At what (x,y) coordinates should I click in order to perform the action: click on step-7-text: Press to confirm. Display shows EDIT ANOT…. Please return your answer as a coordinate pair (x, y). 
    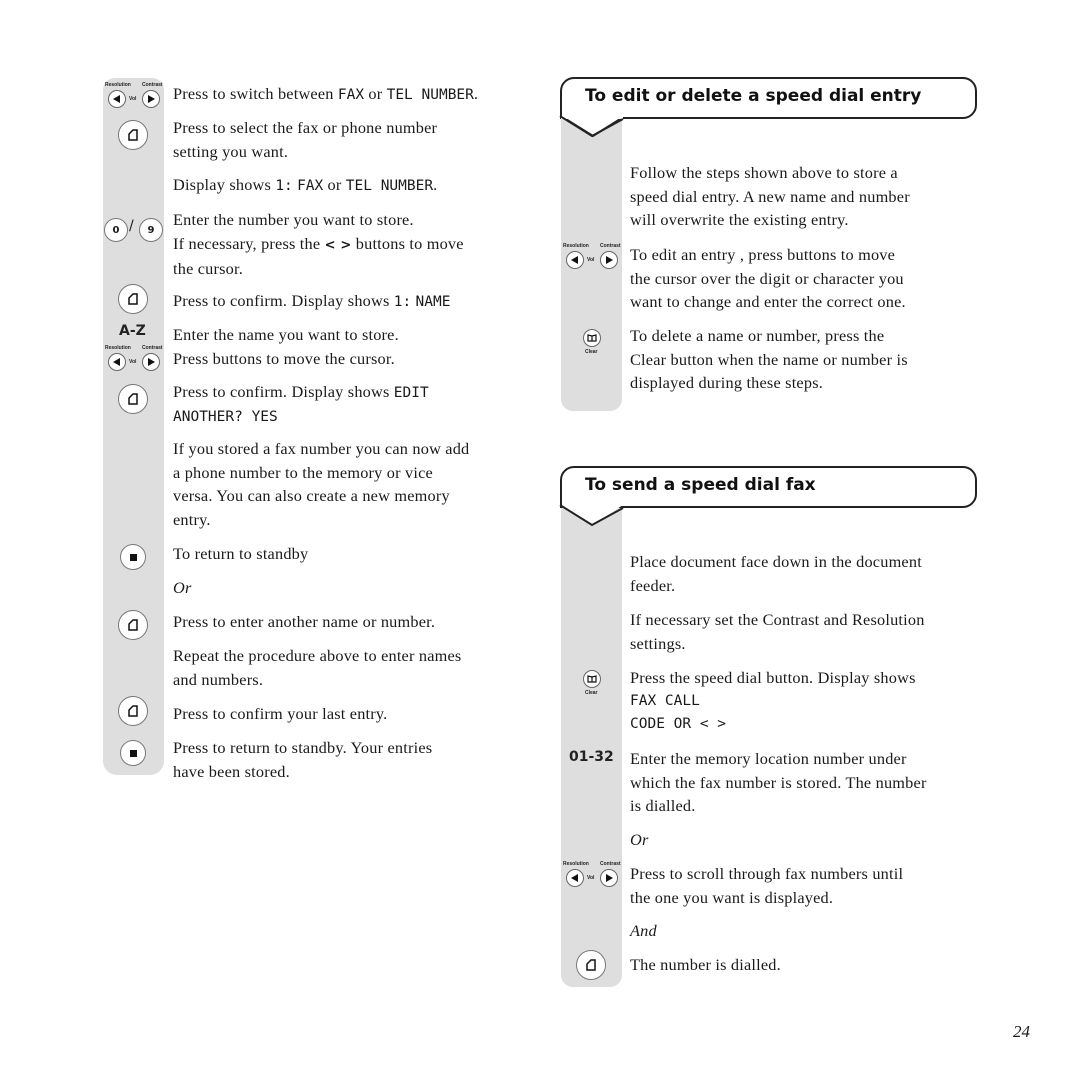
    Looking at the image, I should click on (301, 403).